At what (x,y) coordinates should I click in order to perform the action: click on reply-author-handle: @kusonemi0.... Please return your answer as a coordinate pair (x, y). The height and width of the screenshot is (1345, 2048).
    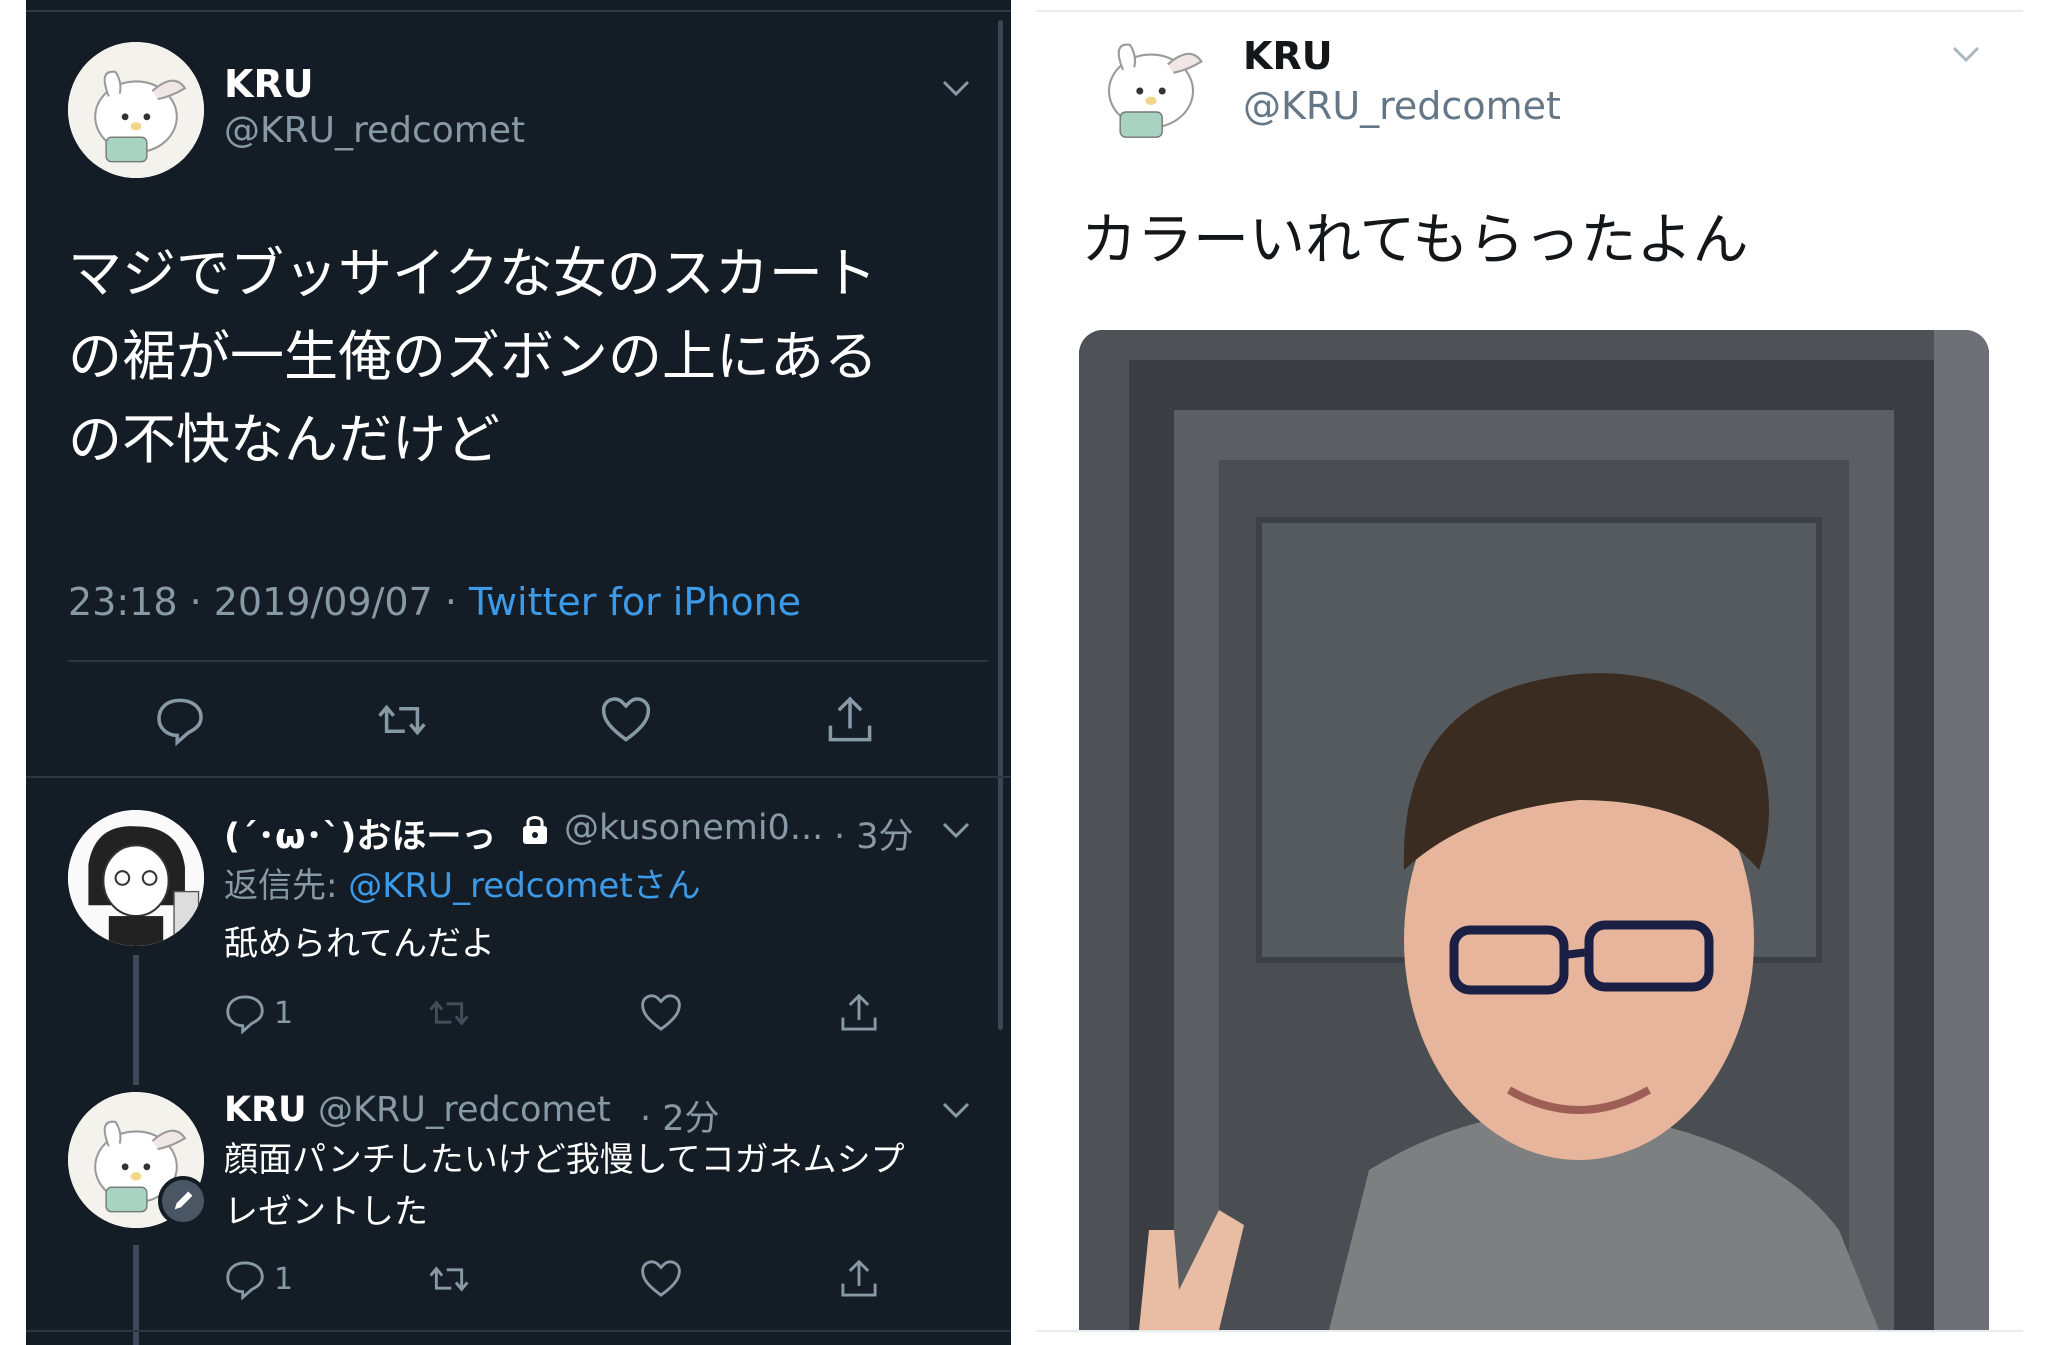
    Looking at the image, I should click on (693, 828).